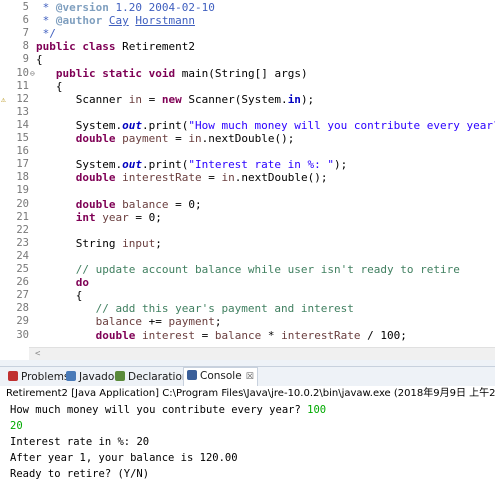 The width and height of the screenshot is (495, 496). I want to click on console-line: Ready to retire? (Y/N), so click(79, 474).